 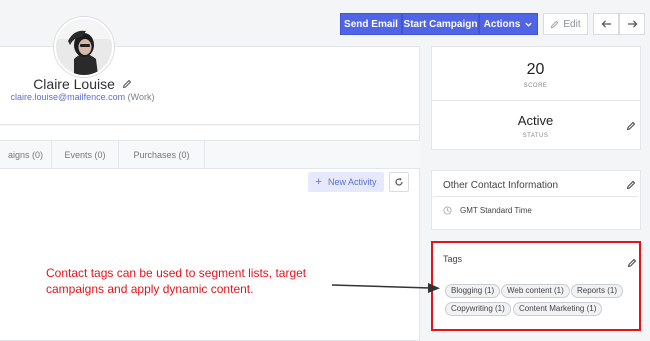 What do you see at coordinates (478, 309) in the screenshot?
I see `tag-chip: Copywriting (1)` at bounding box center [478, 309].